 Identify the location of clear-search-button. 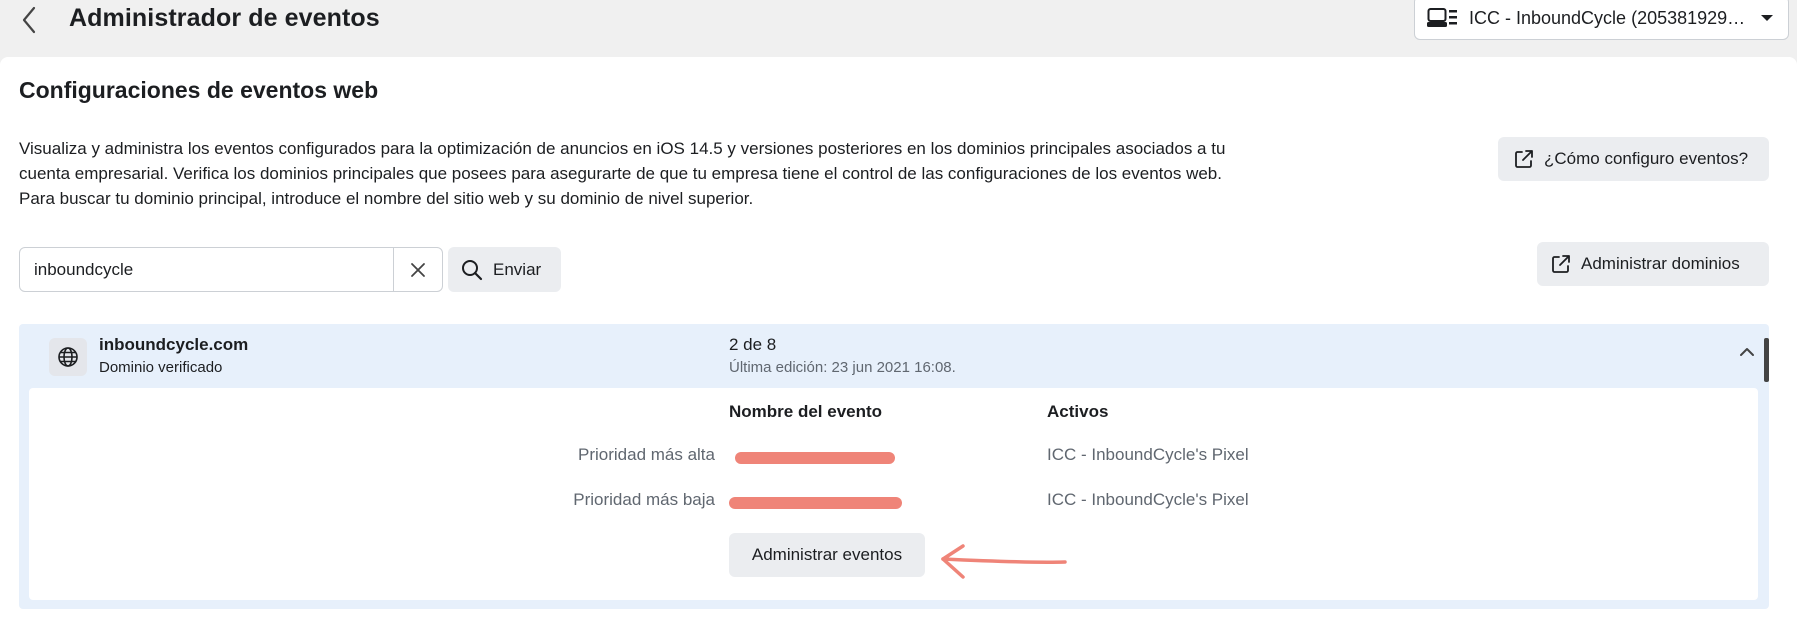
(417, 269).